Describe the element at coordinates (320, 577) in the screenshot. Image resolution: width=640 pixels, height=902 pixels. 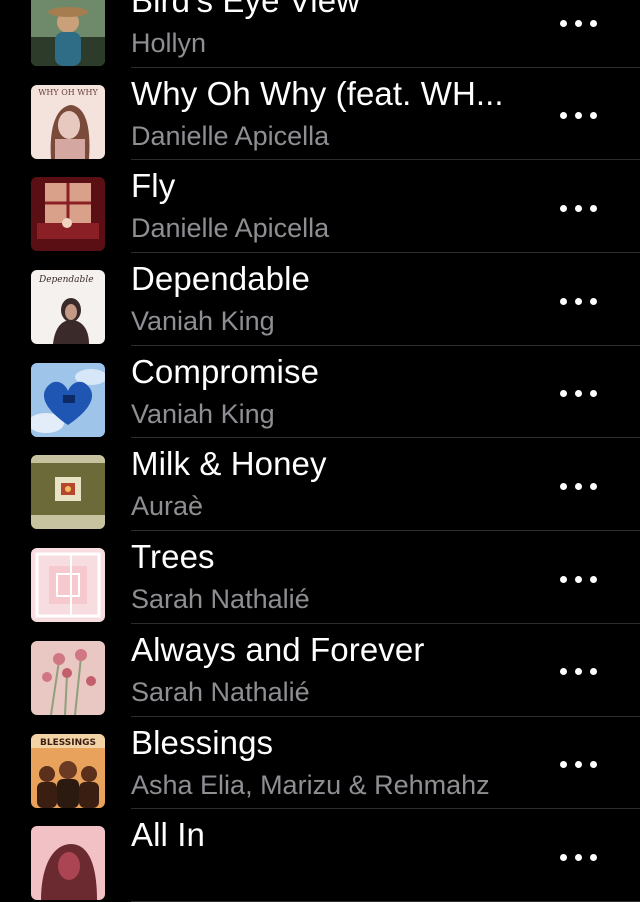
I see `song-row: Trees Sarah Nathalié` at that location.